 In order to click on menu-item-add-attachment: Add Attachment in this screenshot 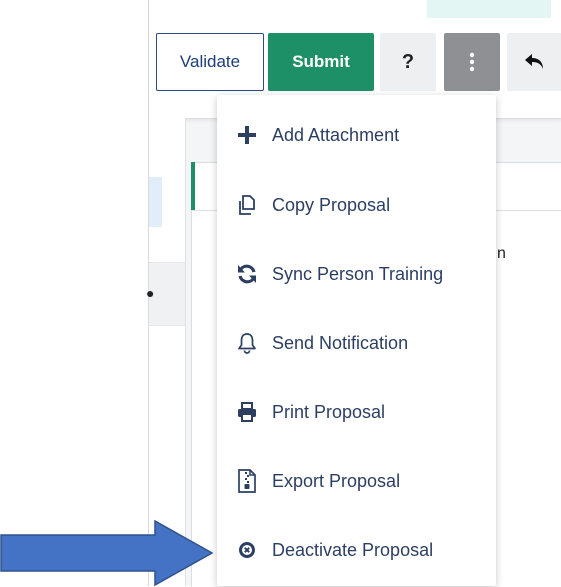, I will do `click(356, 135)`.